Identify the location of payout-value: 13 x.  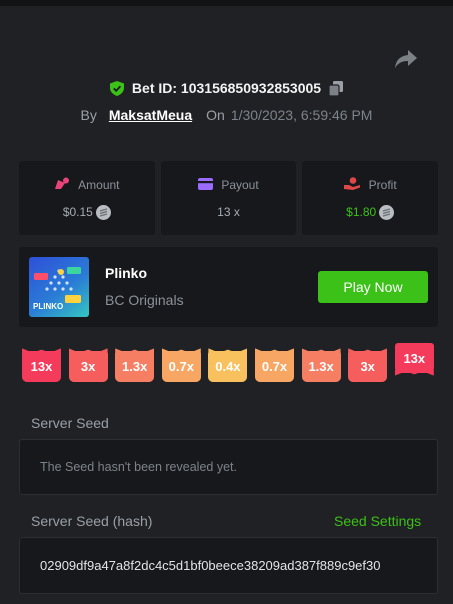
(228, 211).